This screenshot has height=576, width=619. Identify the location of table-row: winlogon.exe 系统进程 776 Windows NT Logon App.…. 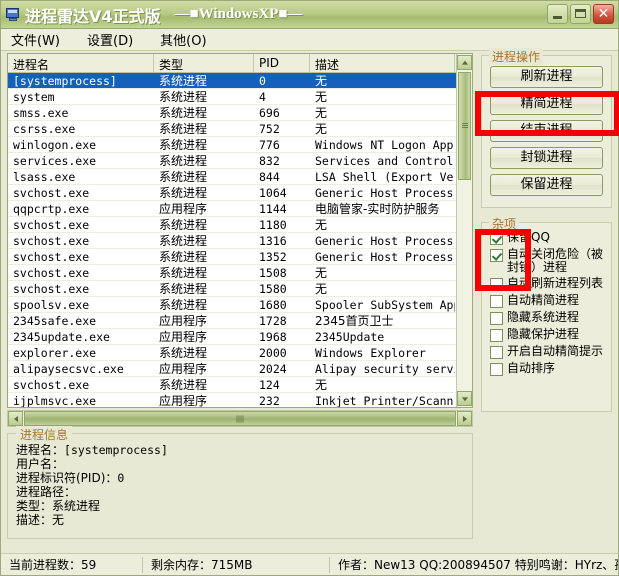
(240, 145).